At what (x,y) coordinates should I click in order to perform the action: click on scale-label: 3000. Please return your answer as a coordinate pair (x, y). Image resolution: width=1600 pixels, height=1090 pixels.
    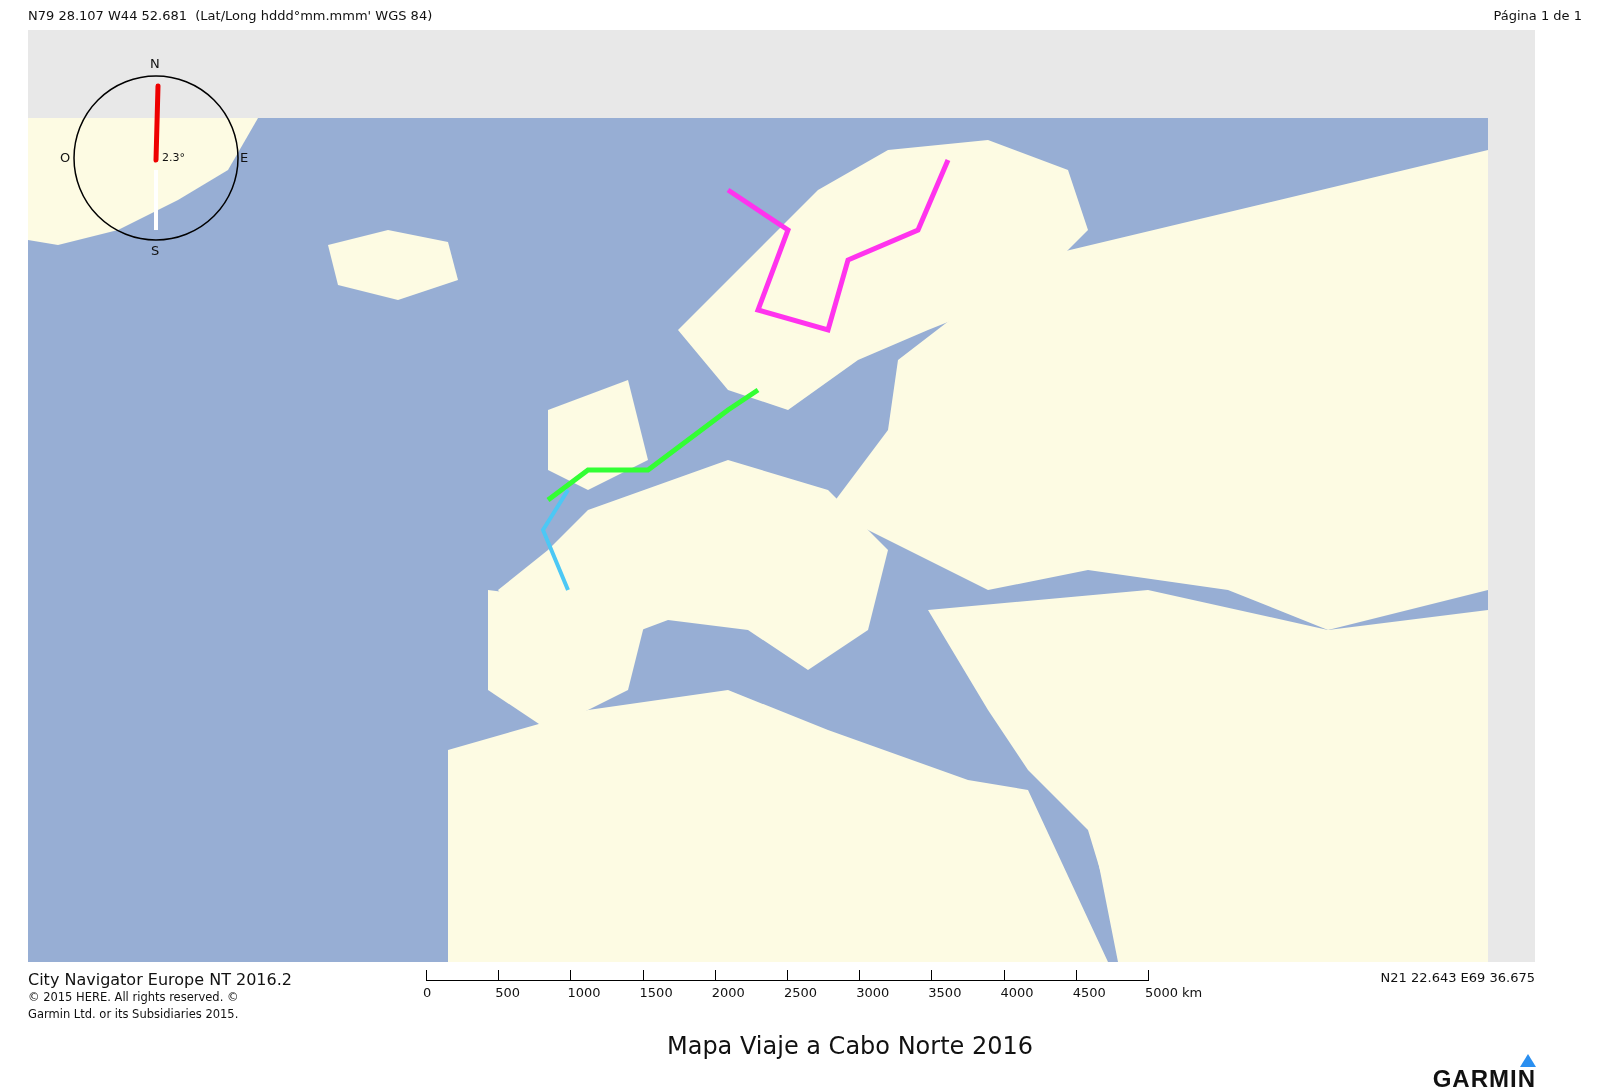
    Looking at the image, I should click on (873, 992).